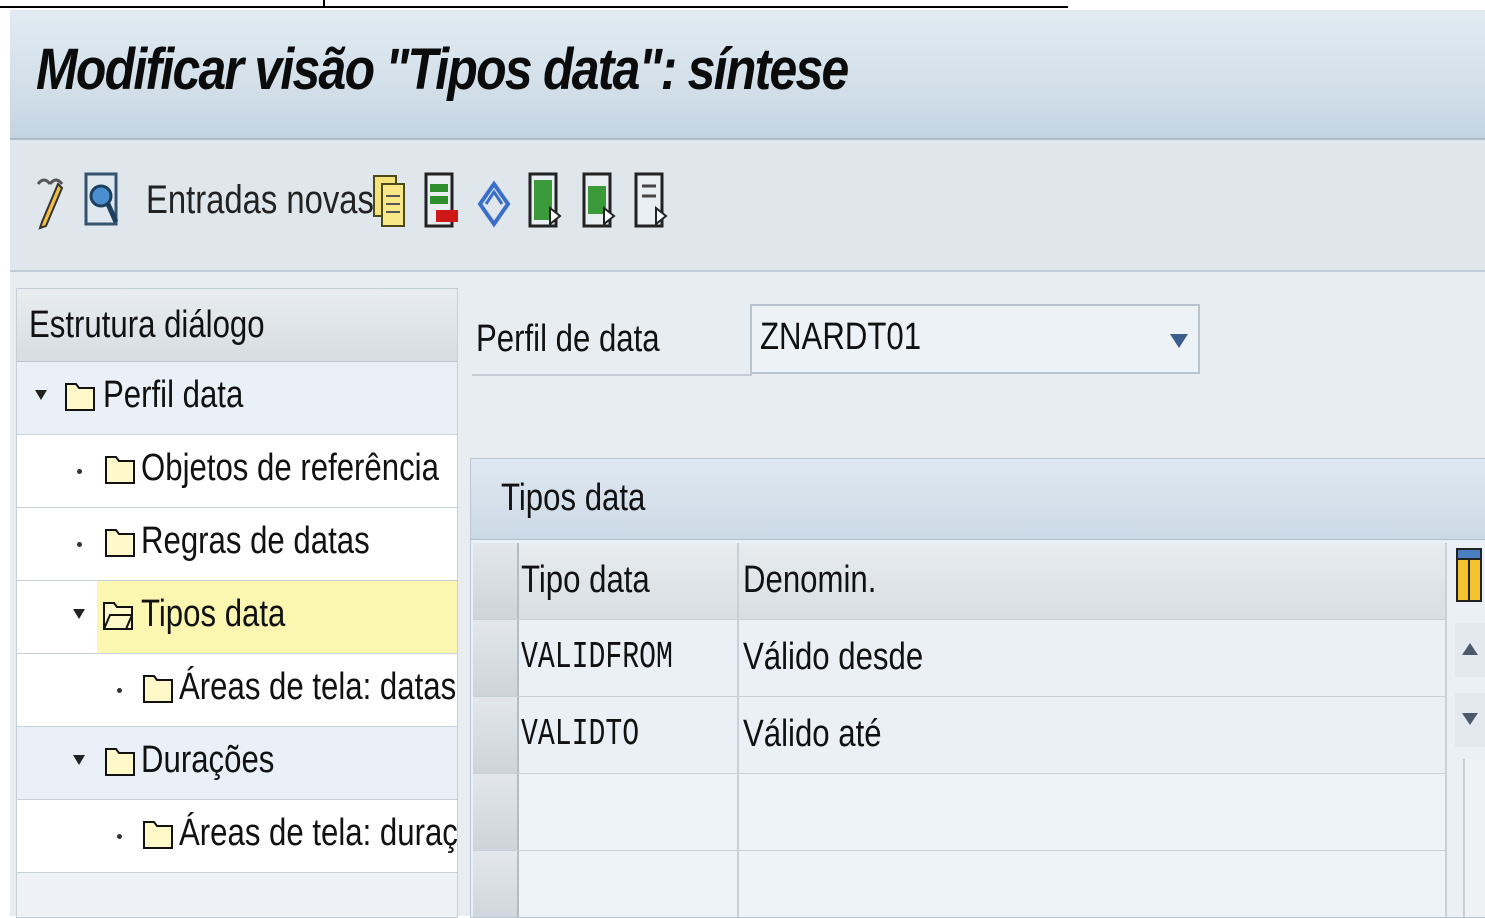 The height and width of the screenshot is (918, 1485). I want to click on top-border-line, so click(534, 7).